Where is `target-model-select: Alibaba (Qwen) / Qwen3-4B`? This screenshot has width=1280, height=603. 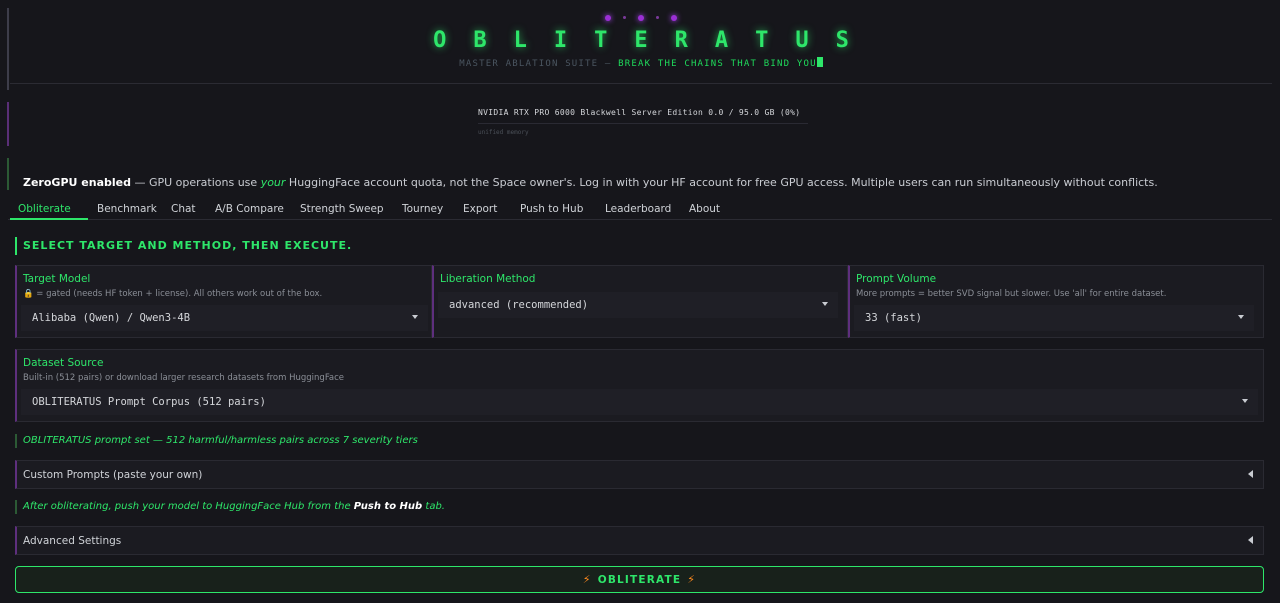 target-model-select: Alibaba (Qwen) / Qwen3-4B is located at coordinates (224, 318).